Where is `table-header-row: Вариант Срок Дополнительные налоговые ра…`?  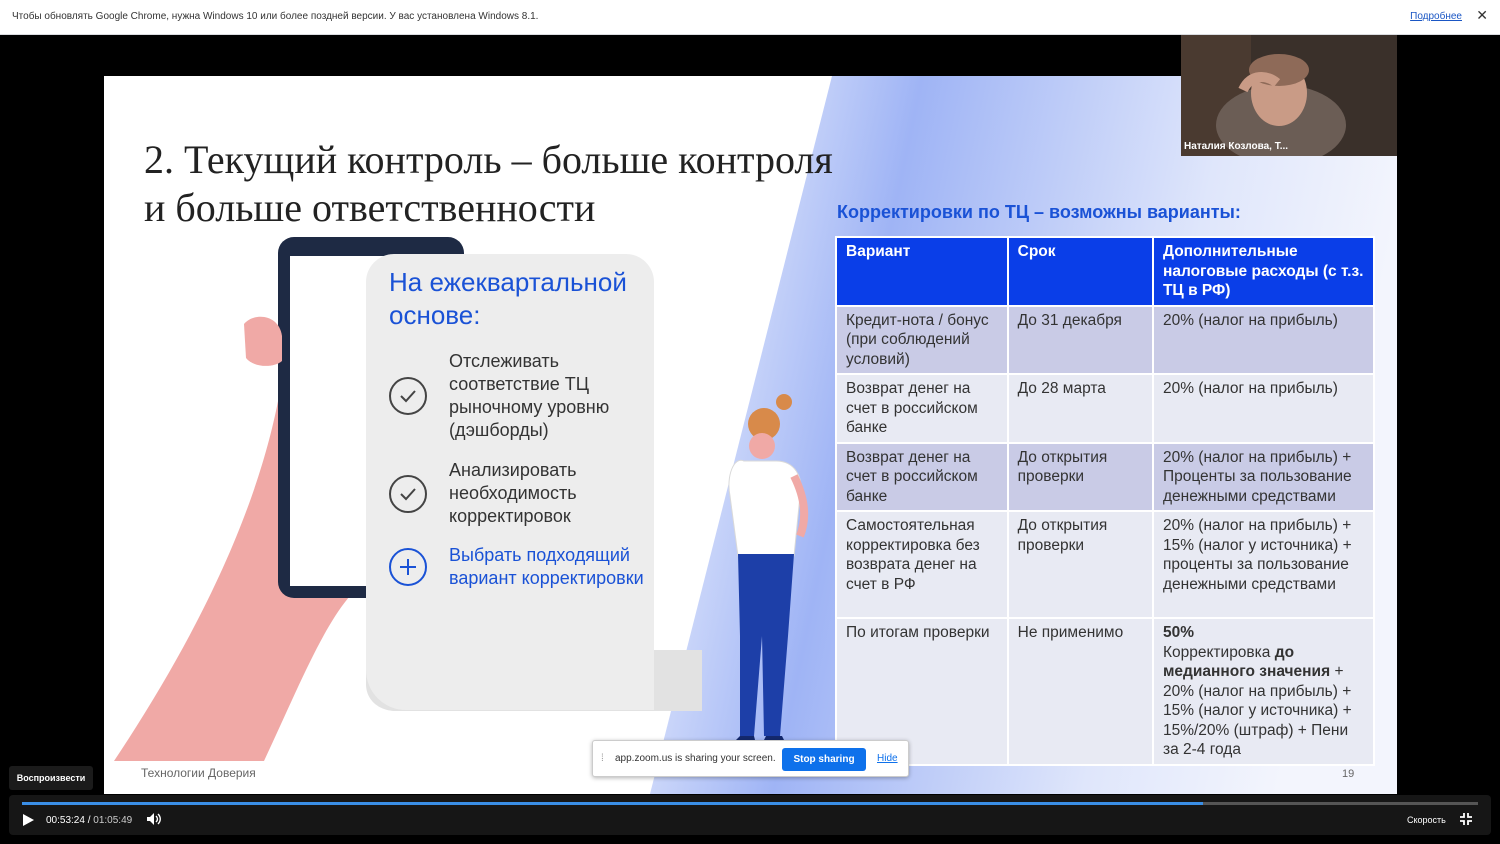
table-header-row: Вариант Срок Дополнительные налоговые ра… is located at coordinates (1105, 271).